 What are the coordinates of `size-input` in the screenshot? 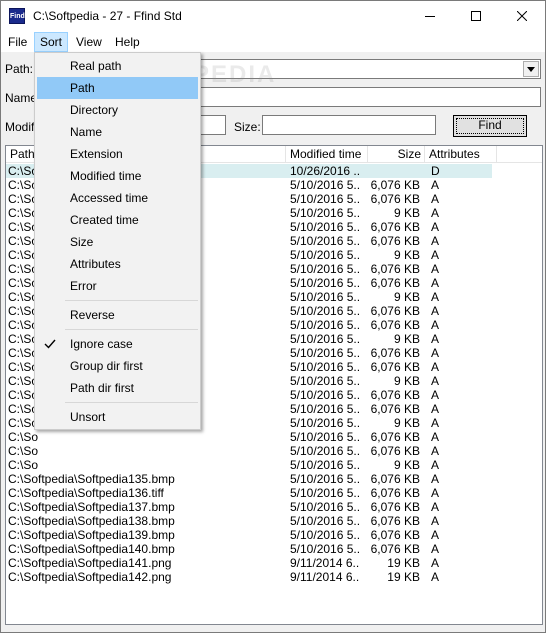 It's located at (349, 125).